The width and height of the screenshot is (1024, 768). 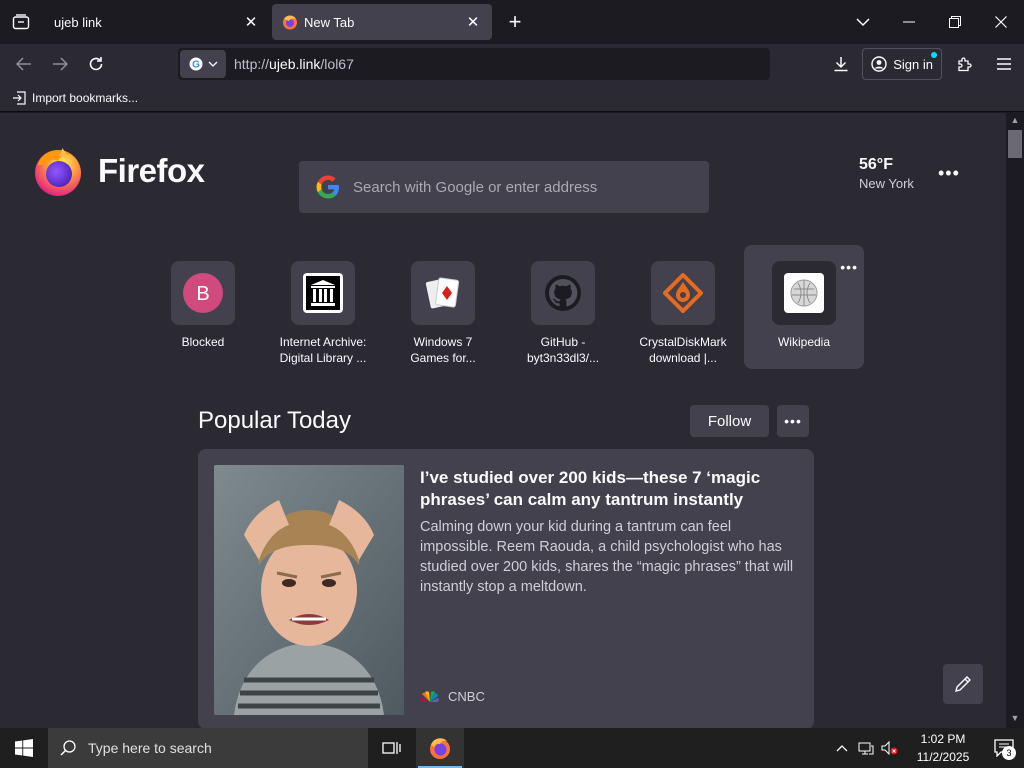 I want to click on shortcut-label: CrystalDiskMark, so click(x=683, y=342).